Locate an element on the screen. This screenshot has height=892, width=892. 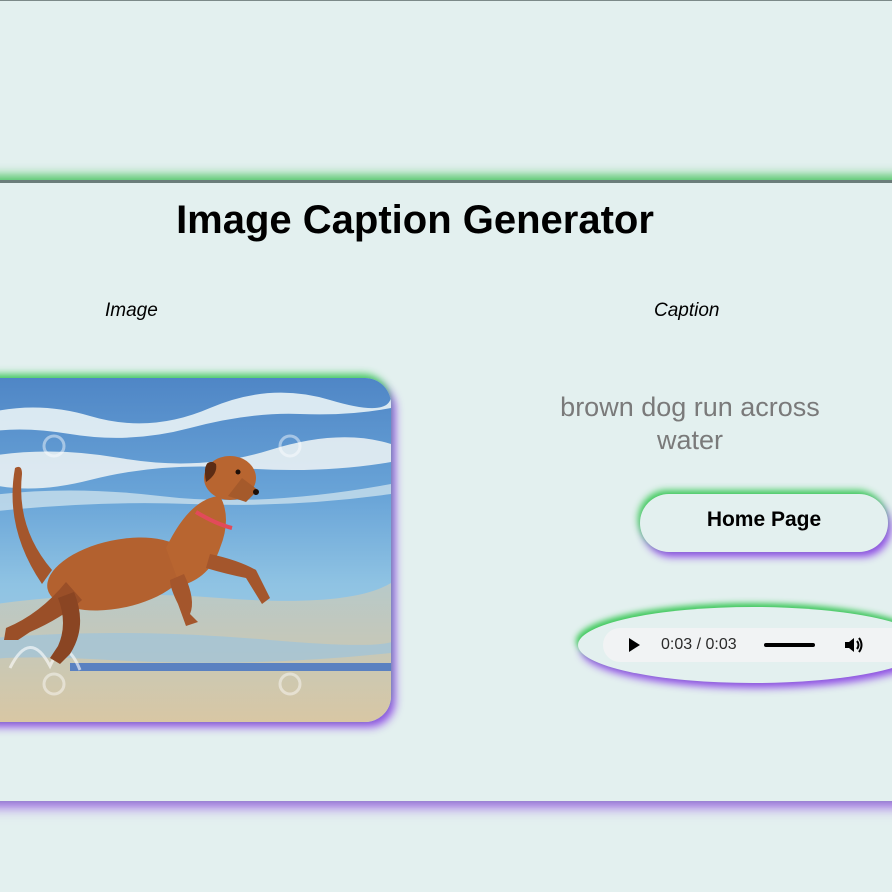
audio-time: 0:03 / 0:03 is located at coordinates (699, 644).